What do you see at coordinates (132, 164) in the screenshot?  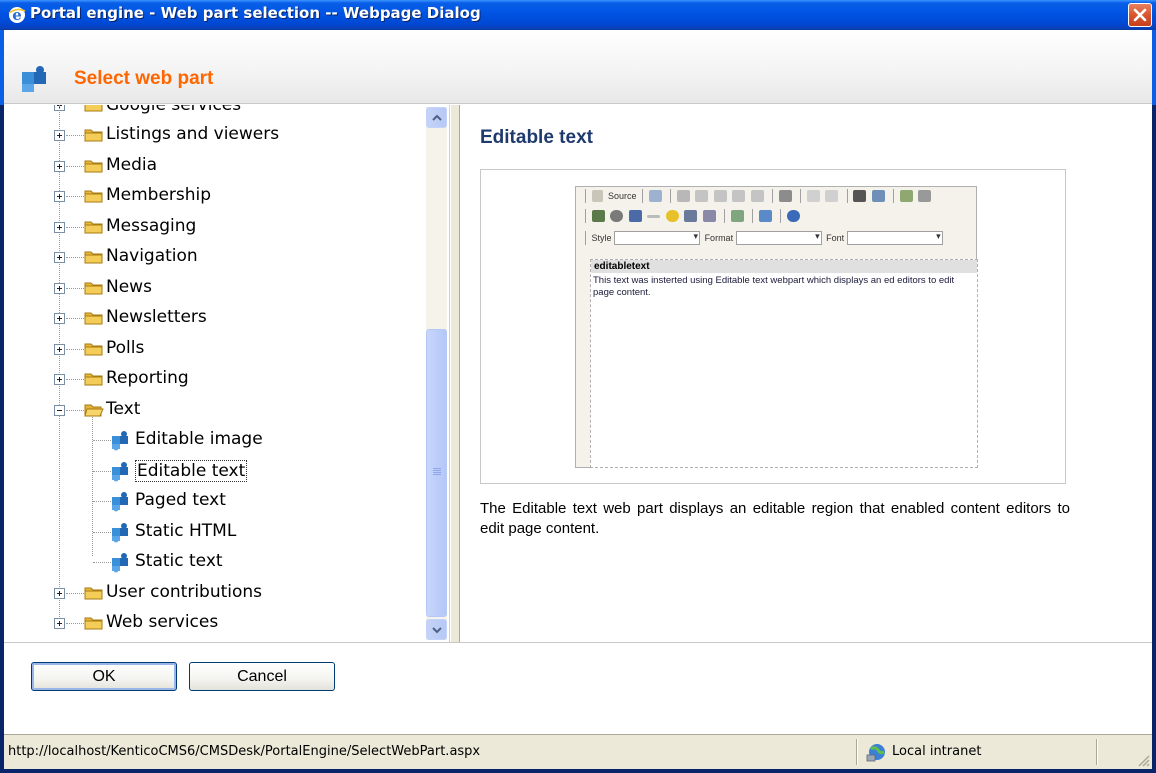 I see `tree-item-label: Media` at bounding box center [132, 164].